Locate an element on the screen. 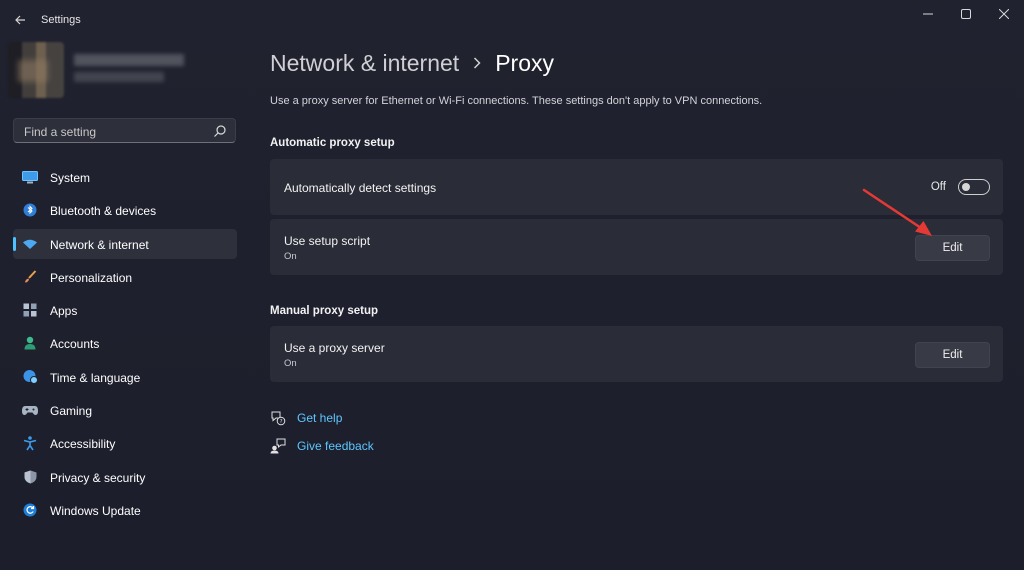  user-email-blurred is located at coordinates (119, 77).